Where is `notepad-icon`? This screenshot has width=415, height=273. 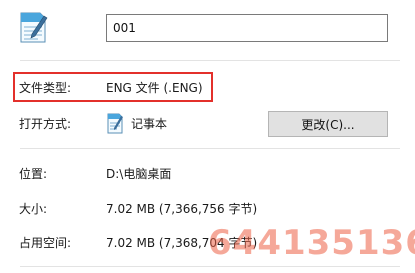
notepad-icon is located at coordinates (115, 123).